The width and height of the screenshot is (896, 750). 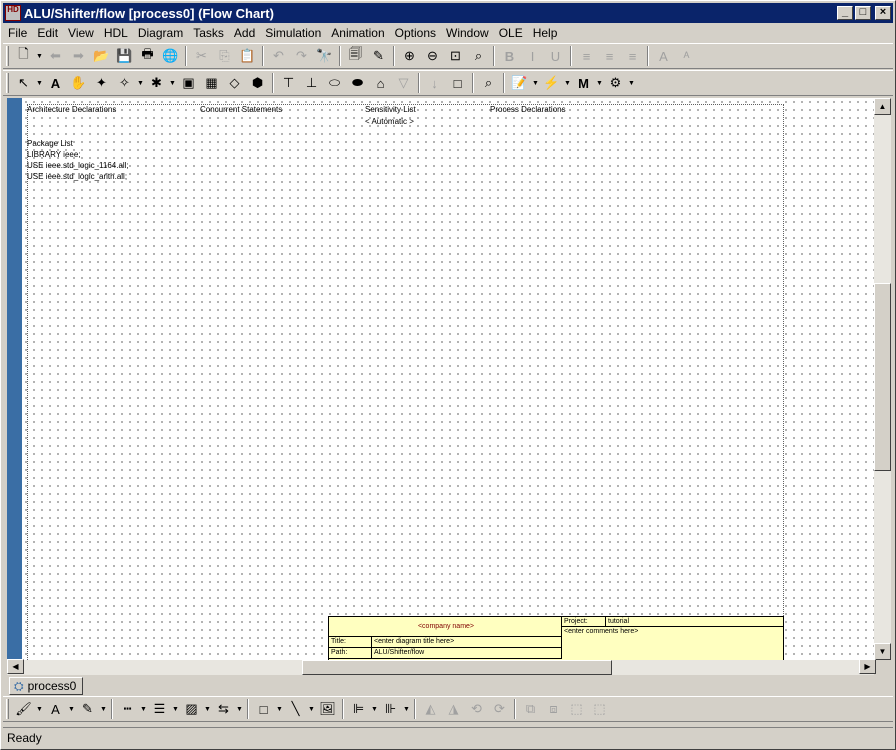 What do you see at coordinates (586, 56) in the screenshot?
I see `align-left-icon: ≡` at bounding box center [586, 56].